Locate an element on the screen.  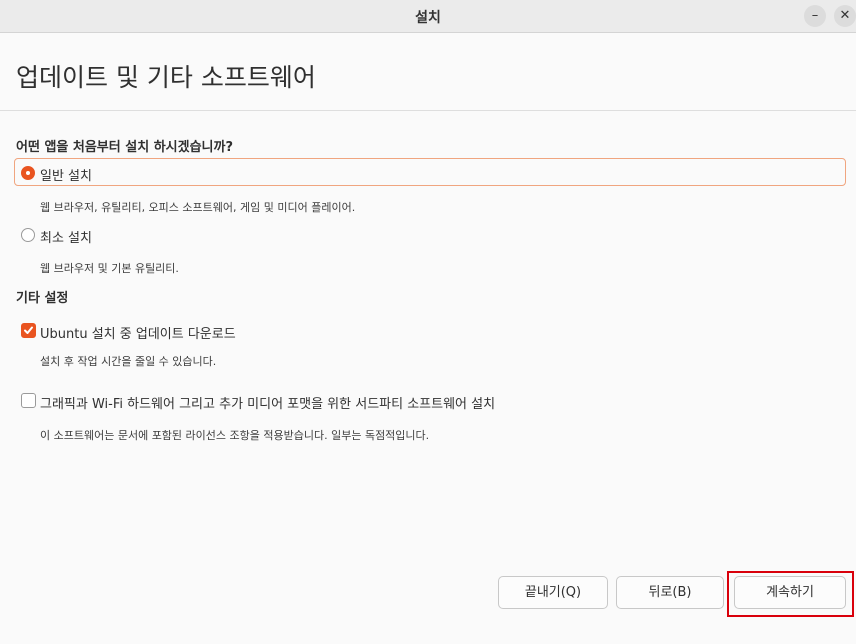
normal-install-description: 웹 브라우저, 유틸리티, 오피스 소프트웨어, 게임 및 미디어 플레이어. is located at coordinates (198, 207).